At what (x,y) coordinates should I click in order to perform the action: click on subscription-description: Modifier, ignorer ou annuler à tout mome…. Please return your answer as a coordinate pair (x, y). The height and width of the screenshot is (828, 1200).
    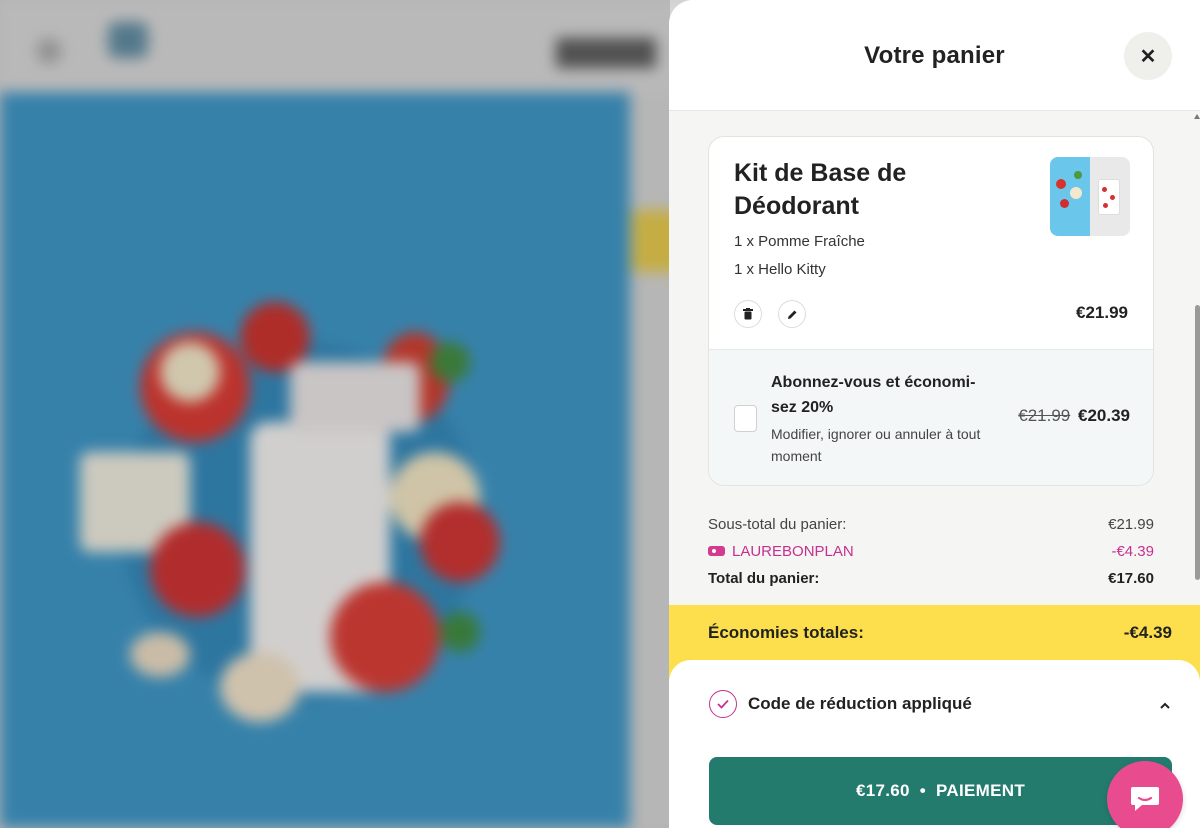
    Looking at the image, I should click on (876, 445).